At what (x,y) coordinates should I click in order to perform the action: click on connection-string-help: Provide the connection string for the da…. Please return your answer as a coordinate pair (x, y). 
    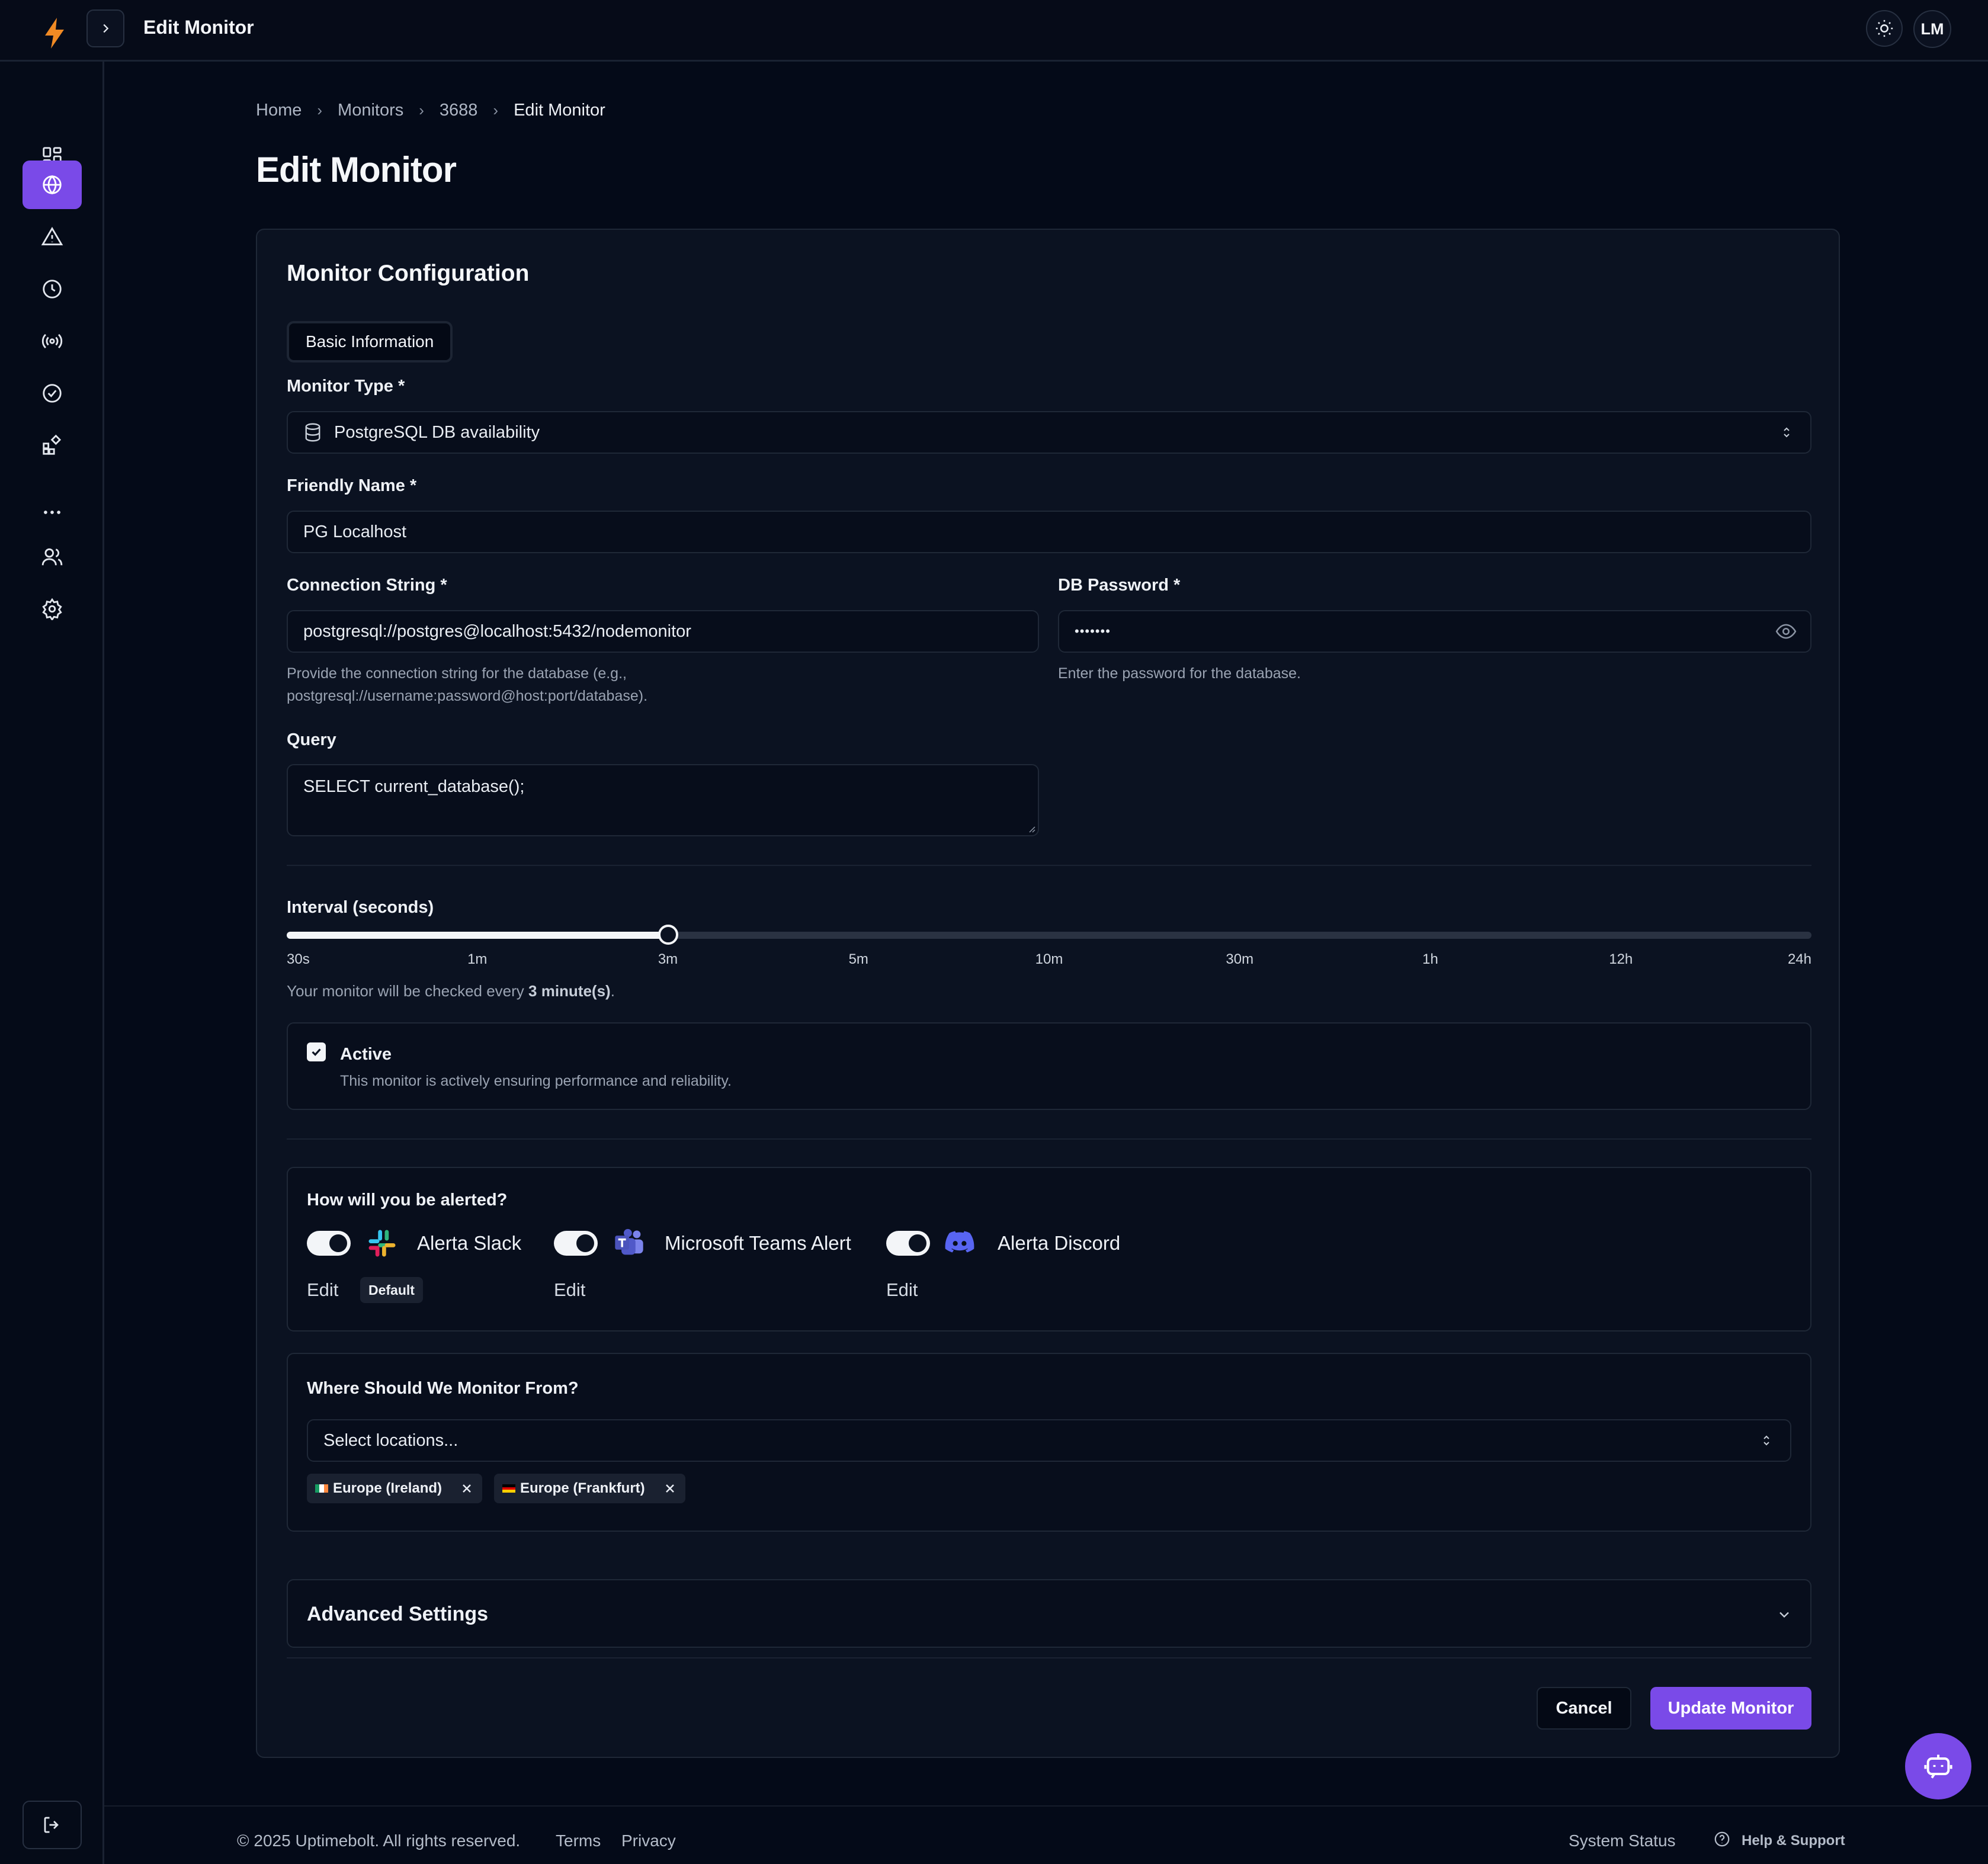
    Looking at the image, I should click on (467, 684).